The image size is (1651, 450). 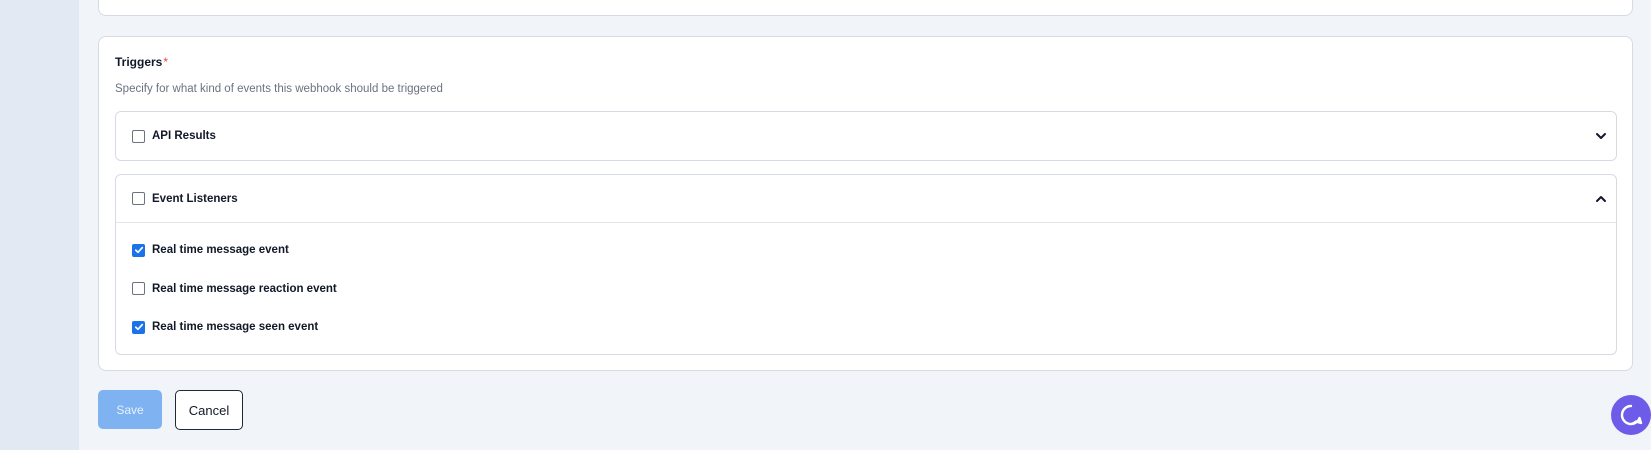 I want to click on accordion-header-api-results: API Results, so click(x=866, y=136).